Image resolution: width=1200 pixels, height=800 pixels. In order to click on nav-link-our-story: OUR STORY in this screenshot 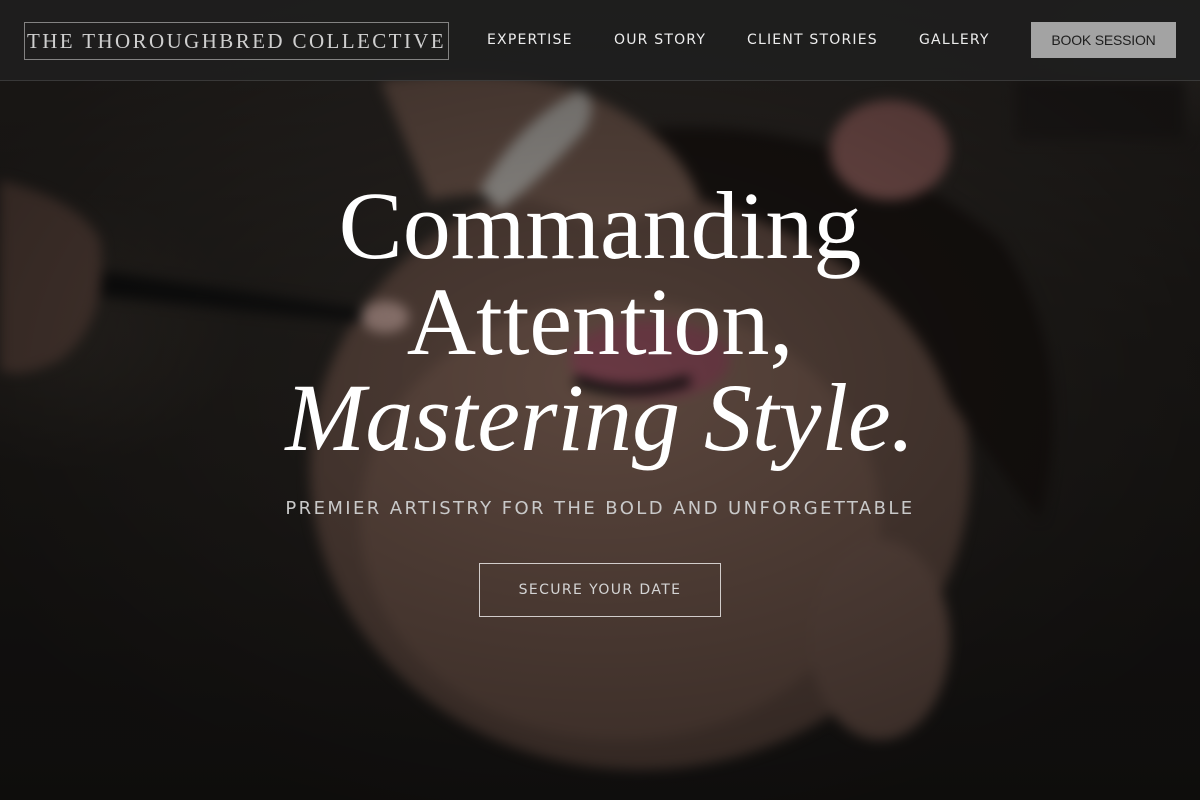, I will do `click(660, 40)`.